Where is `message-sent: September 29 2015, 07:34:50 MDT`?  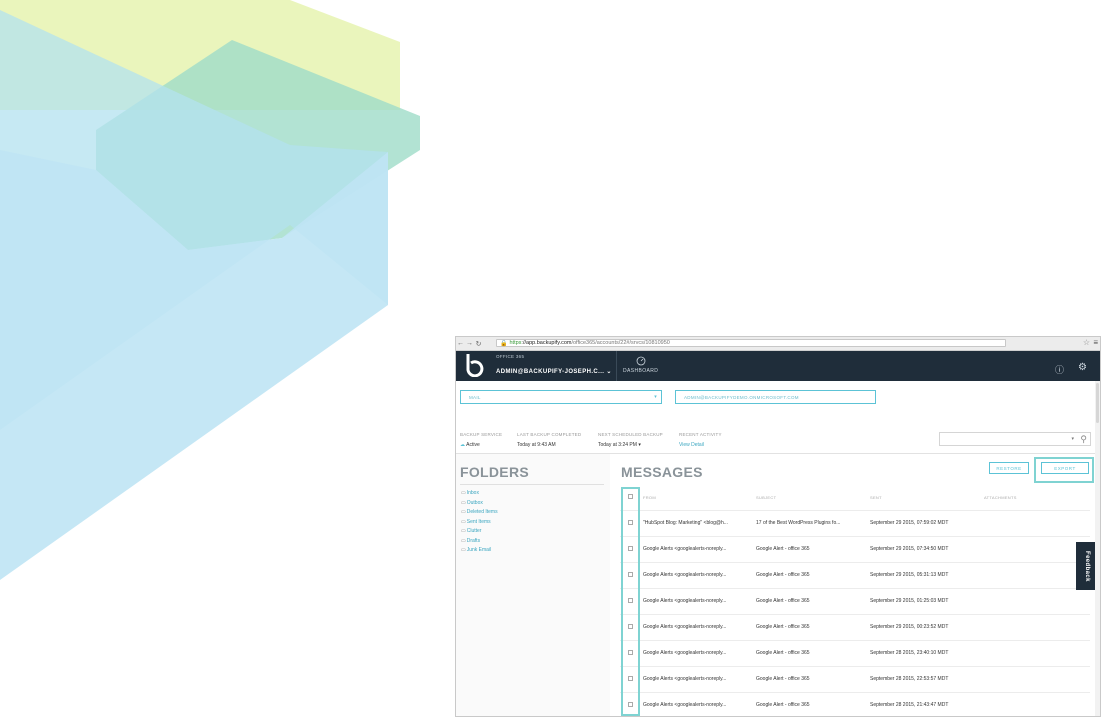 message-sent: September 29 2015, 07:34:50 MDT is located at coordinates (909, 549).